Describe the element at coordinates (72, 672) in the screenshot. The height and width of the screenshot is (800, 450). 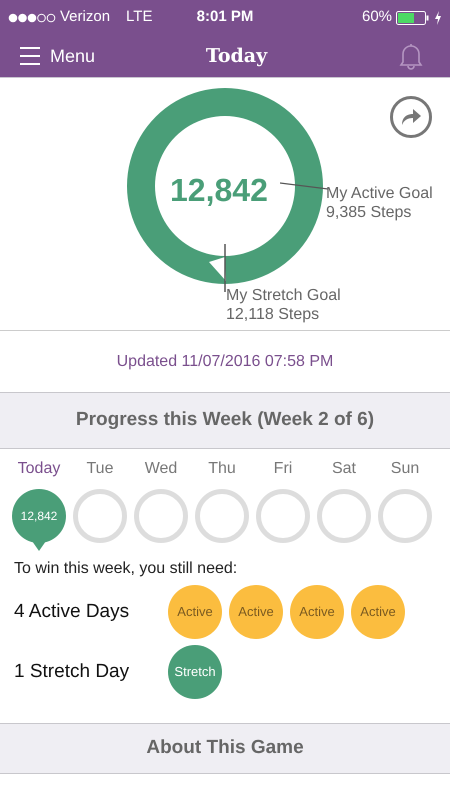
I see `need-label: 1 Stretch Day` at that location.